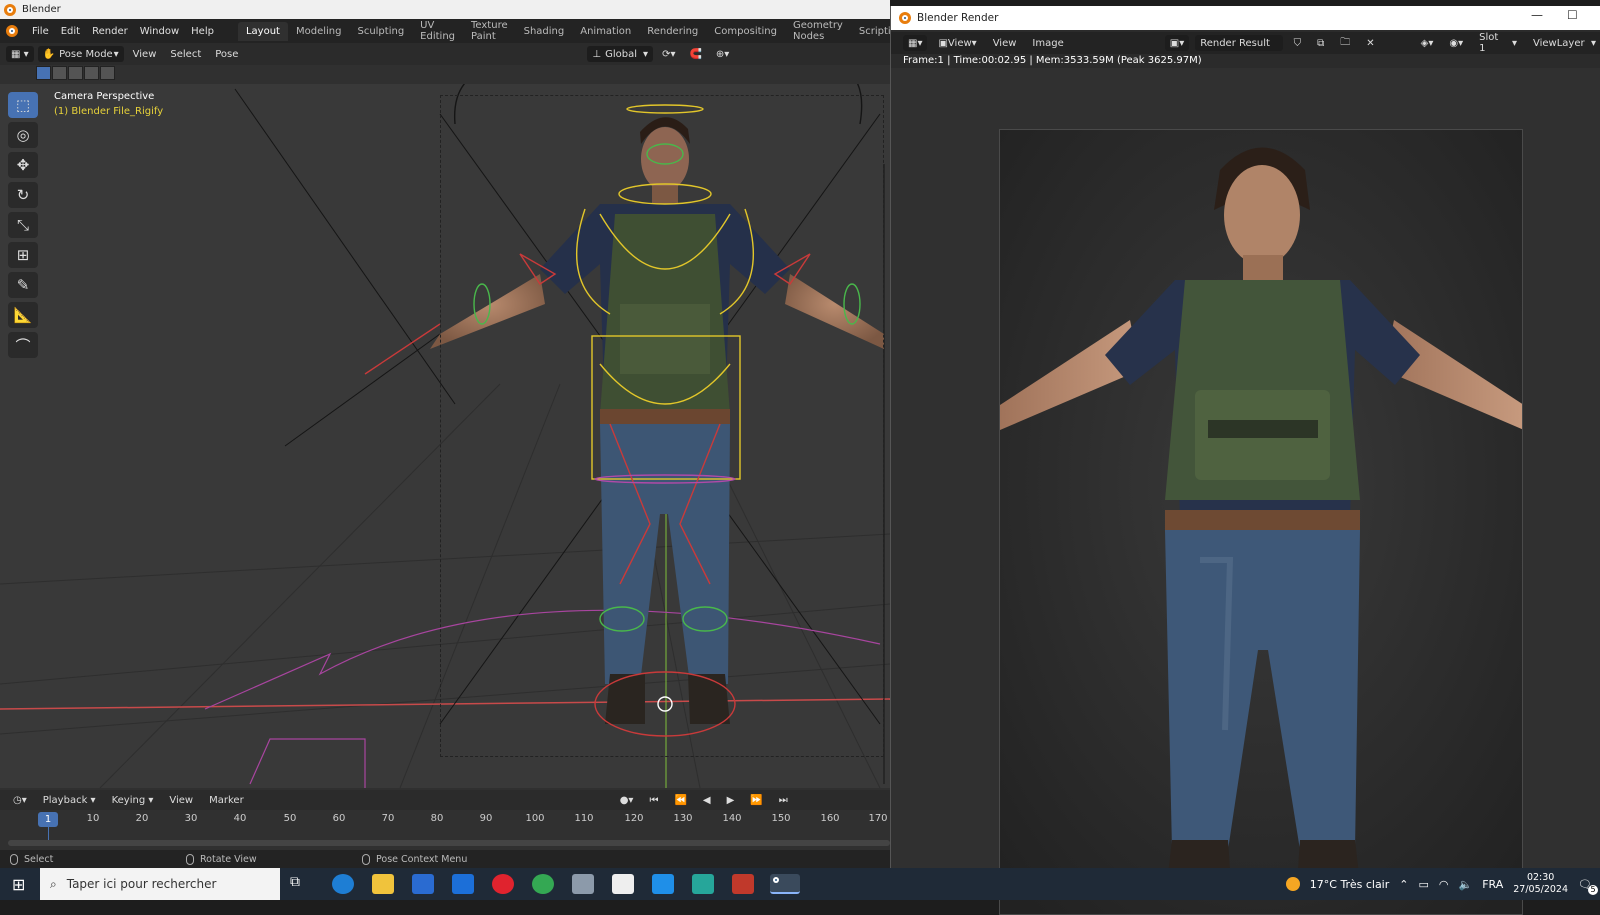 The width and height of the screenshot is (1600, 915). Describe the element at coordinates (319, 31) in the screenshot. I see `tab-modeling: Modeling` at that location.